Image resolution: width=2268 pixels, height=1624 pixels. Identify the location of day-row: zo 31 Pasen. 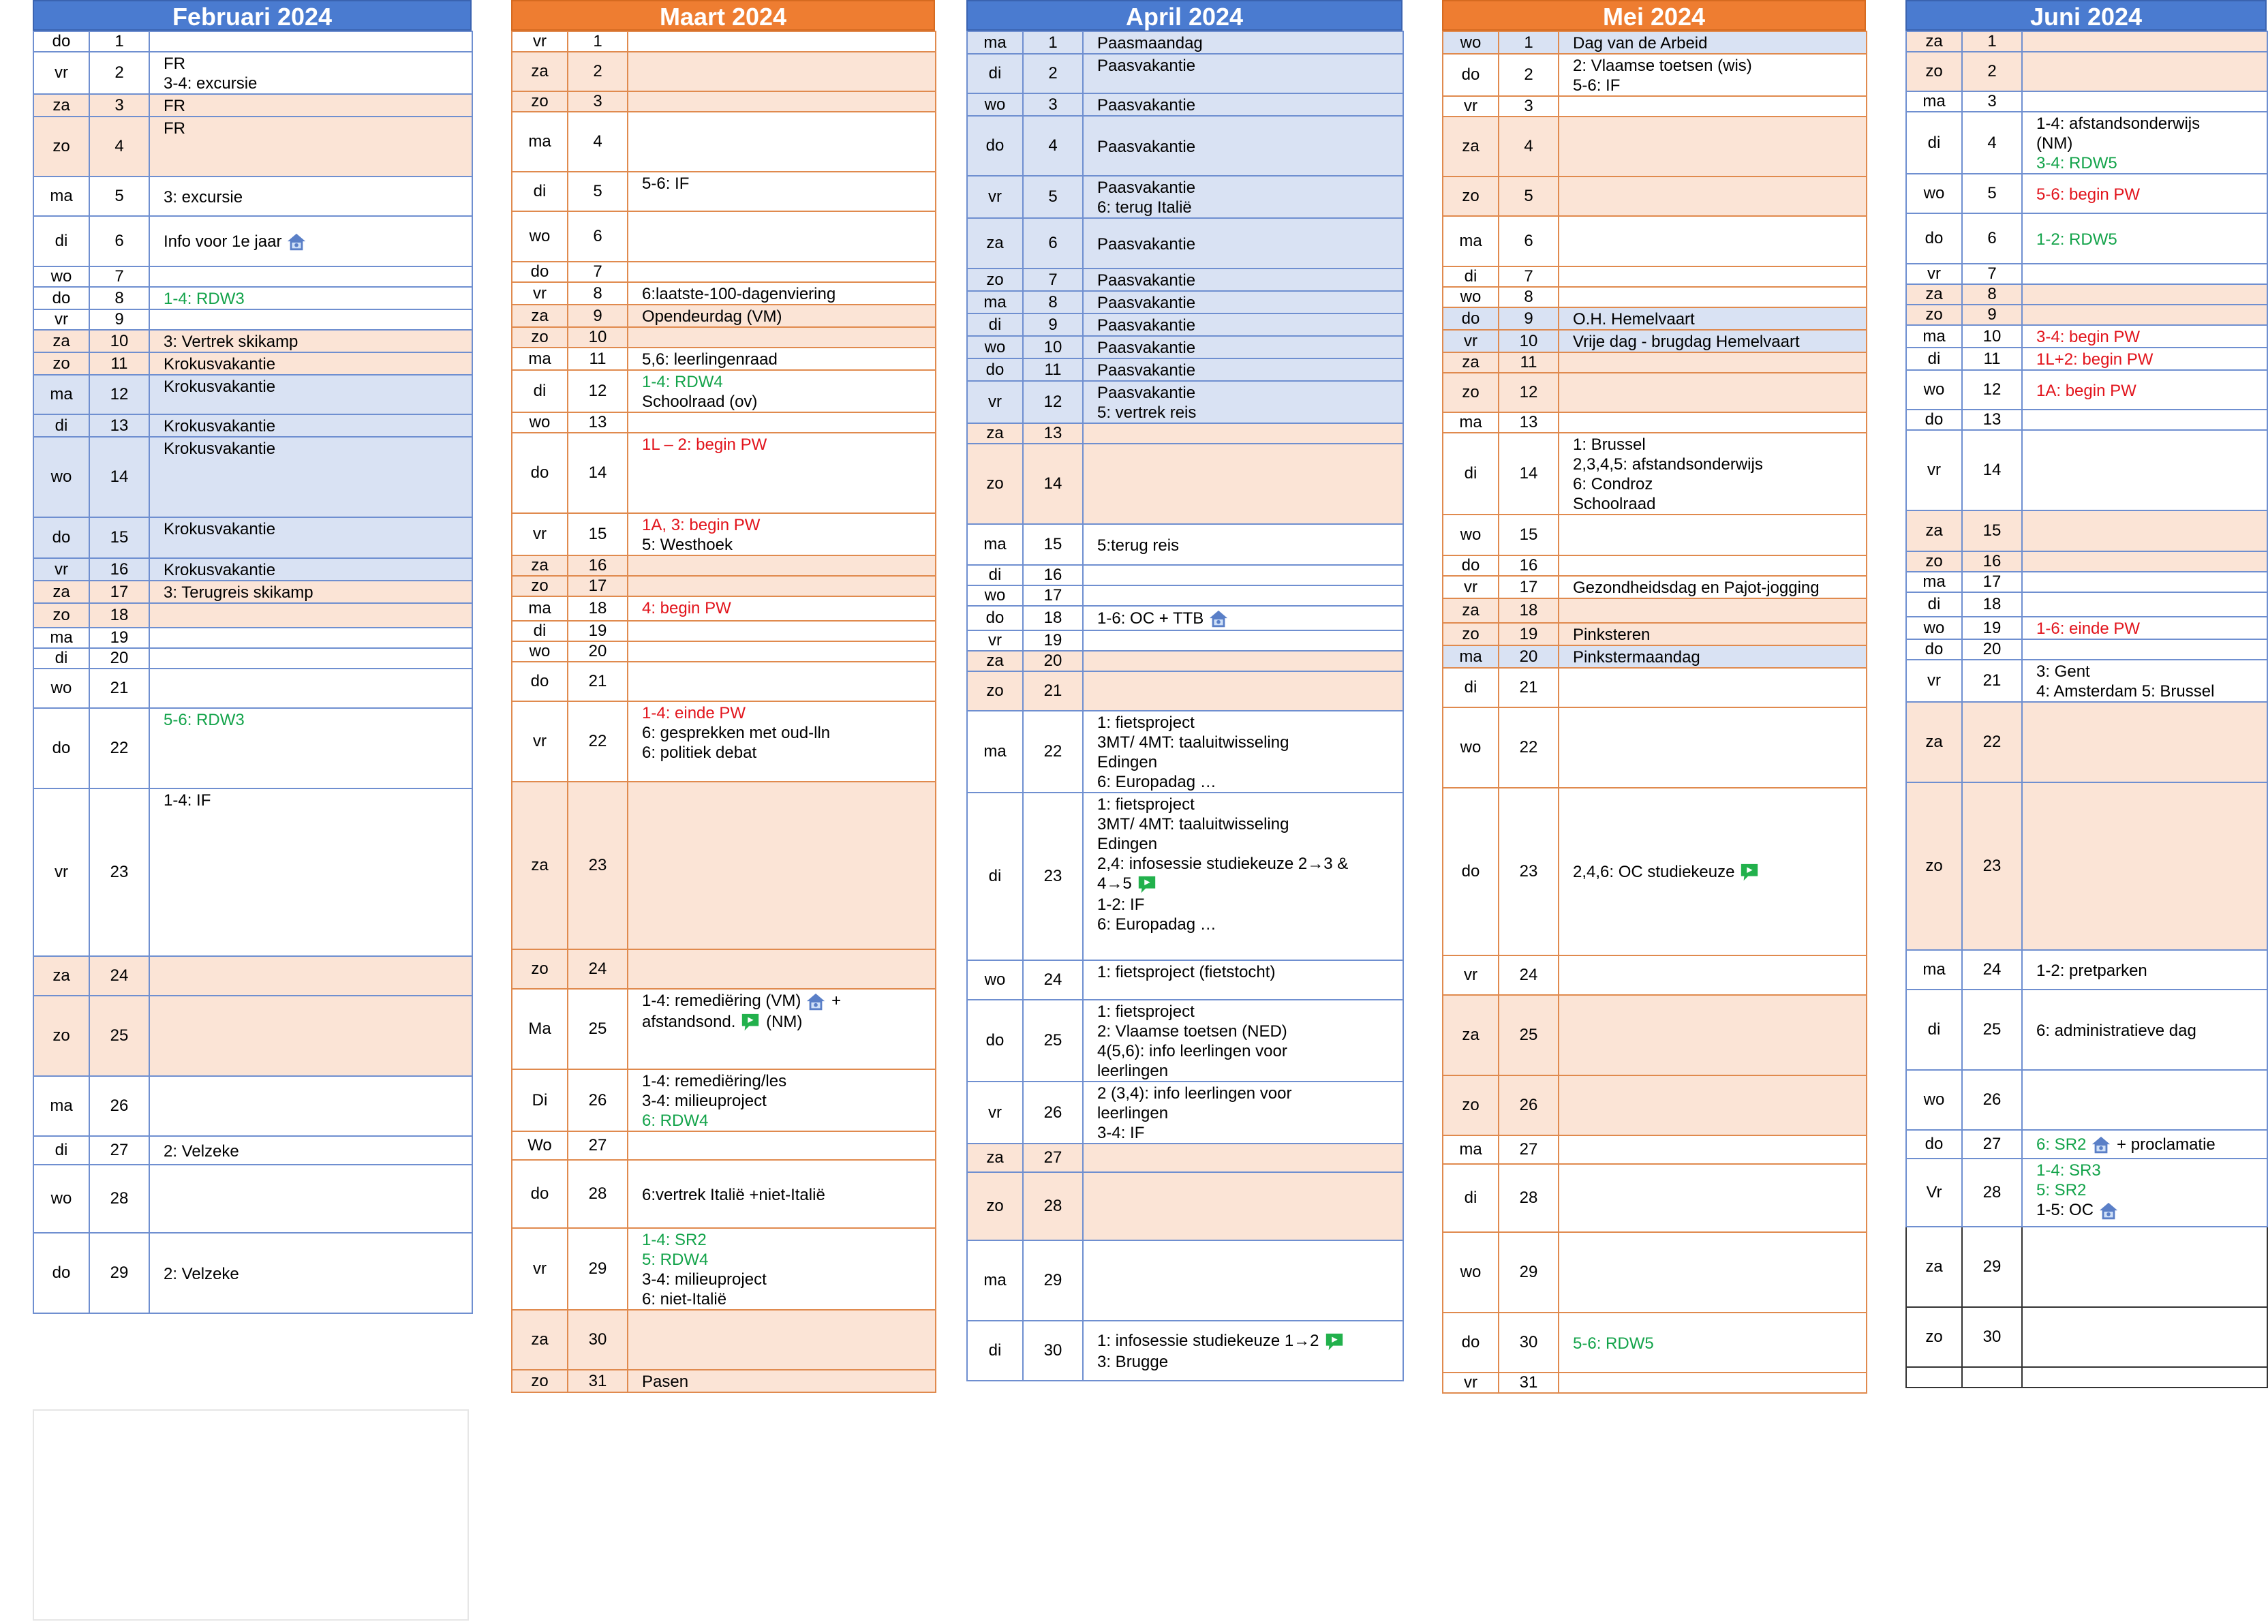
(723, 1381).